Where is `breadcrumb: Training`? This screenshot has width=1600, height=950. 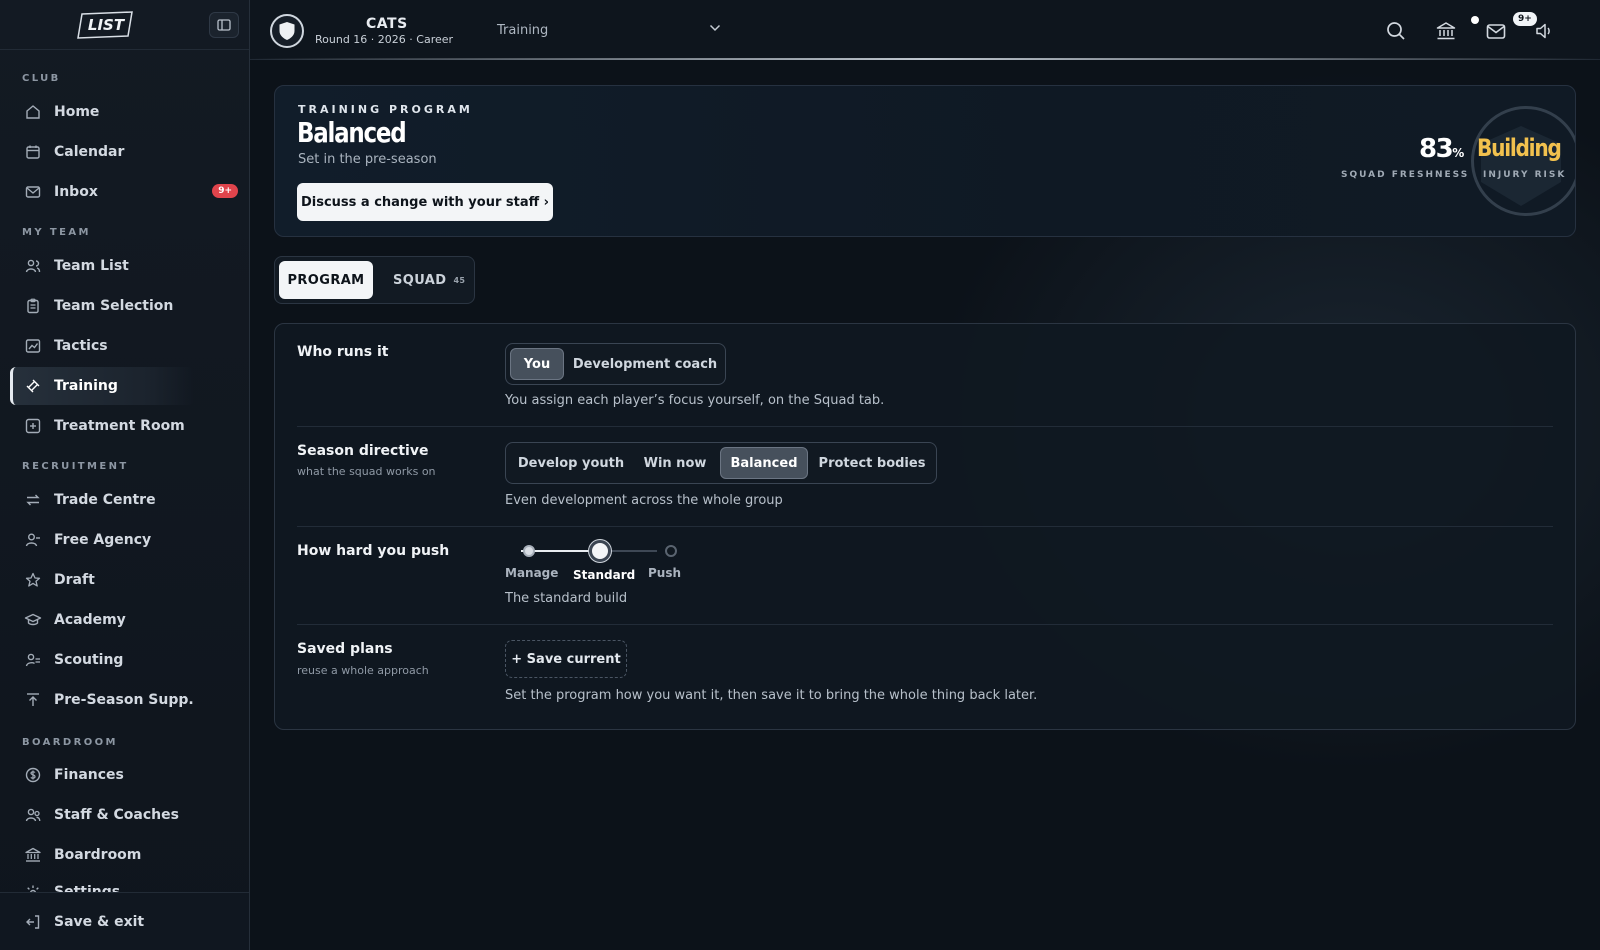
breadcrumb: Training is located at coordinates (523, 30).